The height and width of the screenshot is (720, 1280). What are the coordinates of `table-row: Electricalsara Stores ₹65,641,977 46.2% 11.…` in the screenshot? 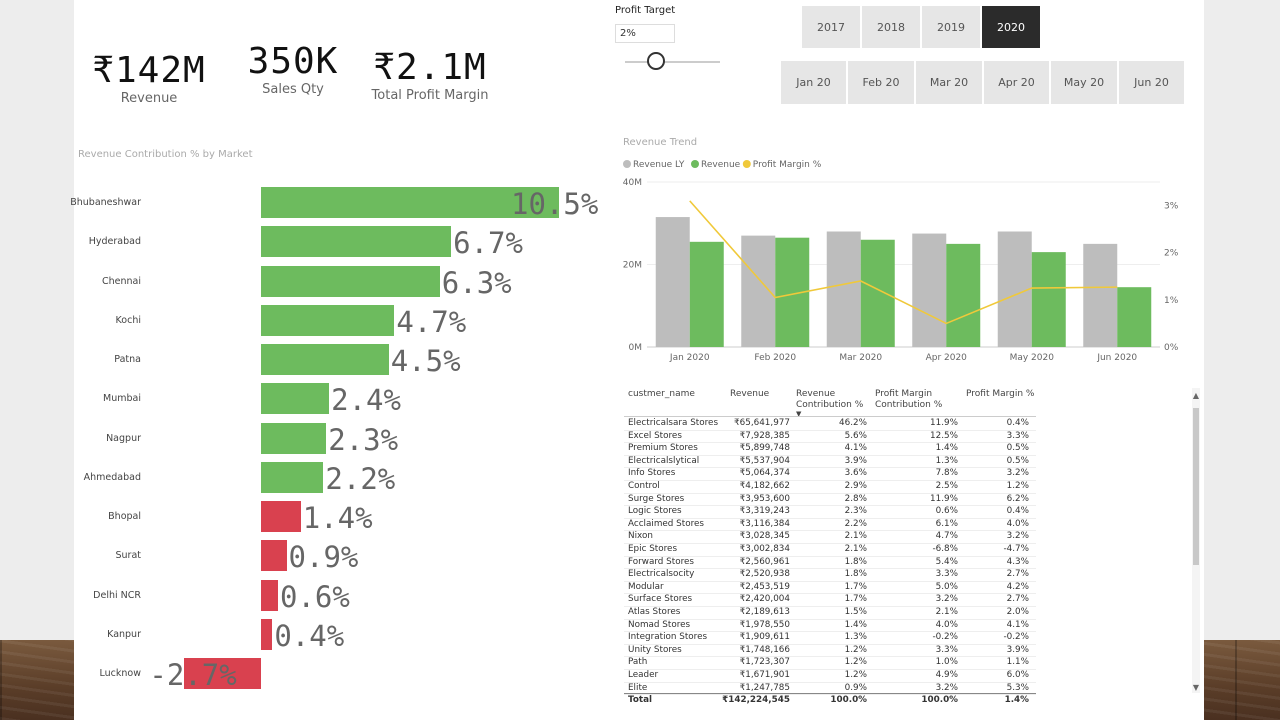 It's located at (830, 424).